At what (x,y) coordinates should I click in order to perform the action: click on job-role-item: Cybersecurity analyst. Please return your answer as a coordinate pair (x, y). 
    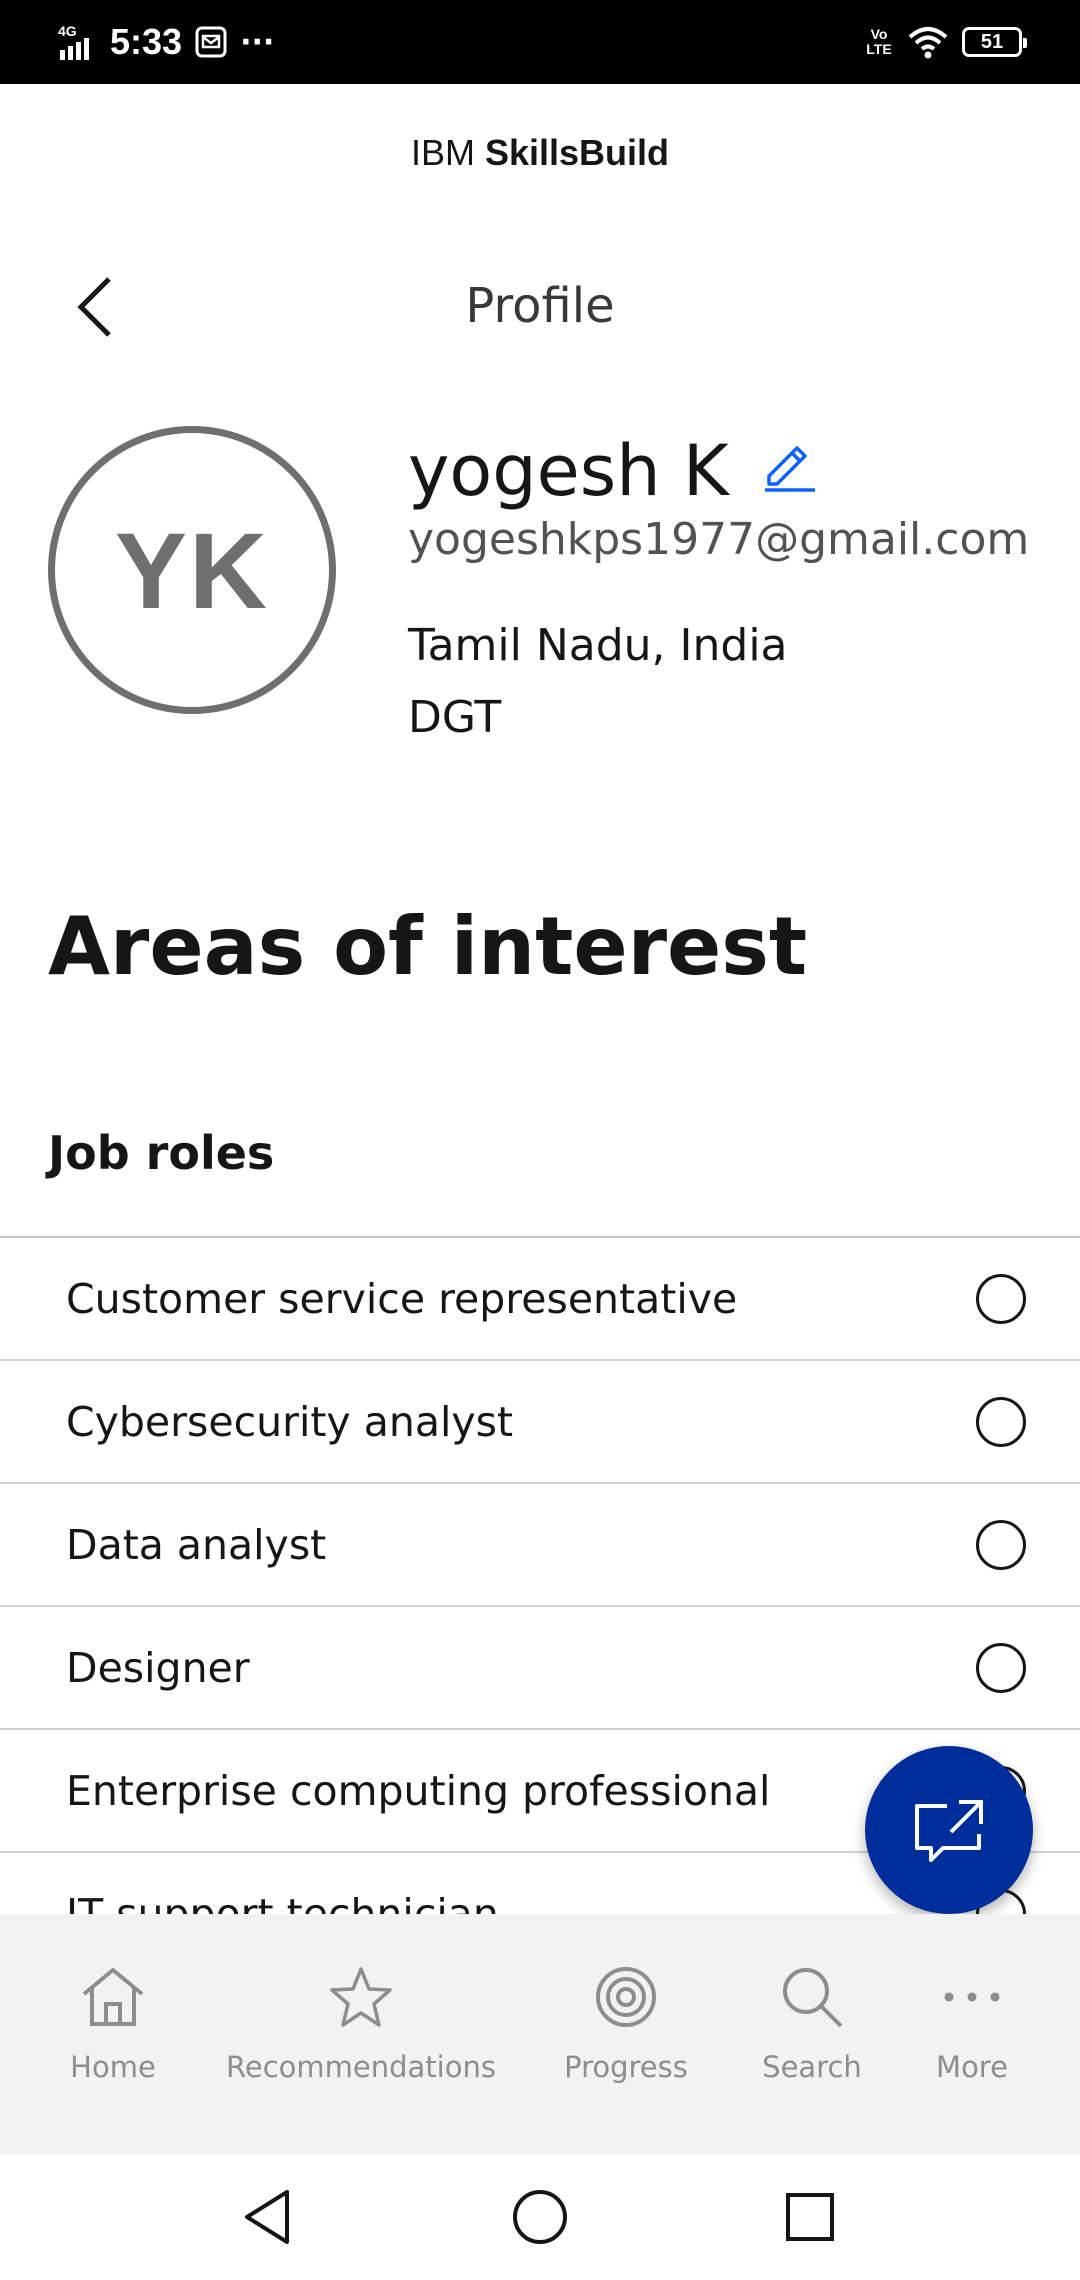
    Looking at the image, I should click on (540, 1422).